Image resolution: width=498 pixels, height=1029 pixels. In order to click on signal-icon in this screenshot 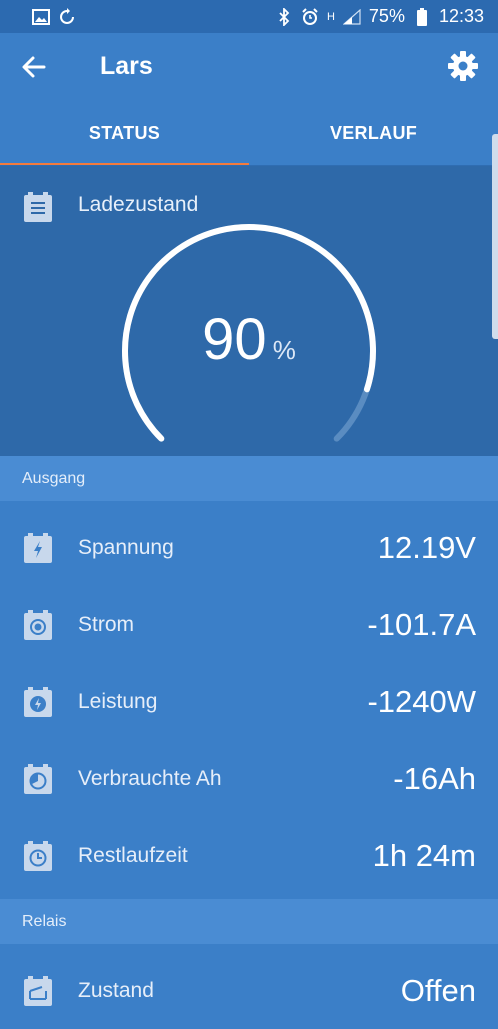, I will do `click(351, 17)`.